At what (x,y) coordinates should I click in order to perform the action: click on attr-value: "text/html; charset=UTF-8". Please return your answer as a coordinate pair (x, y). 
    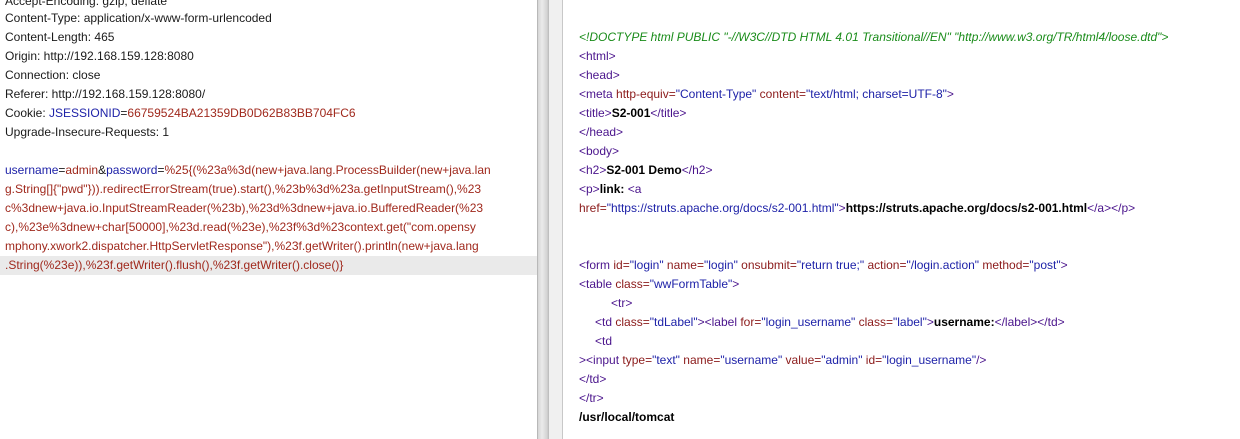
    Looking at the image, I should click on (876, 94).